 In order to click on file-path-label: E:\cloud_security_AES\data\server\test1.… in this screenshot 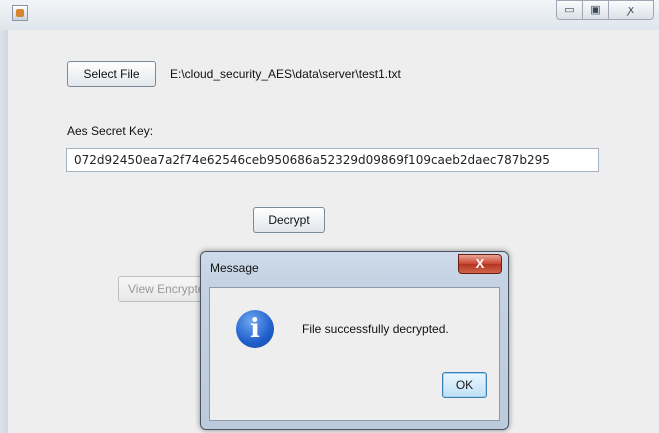, I will do `click(285, 74)`.